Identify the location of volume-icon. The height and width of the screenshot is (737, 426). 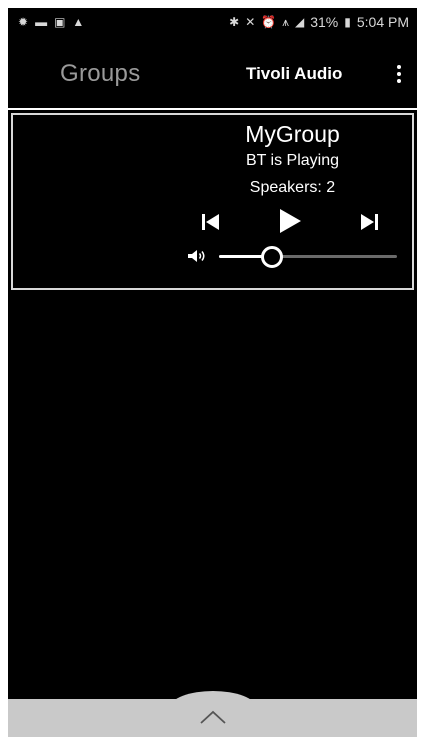
(197, 256).